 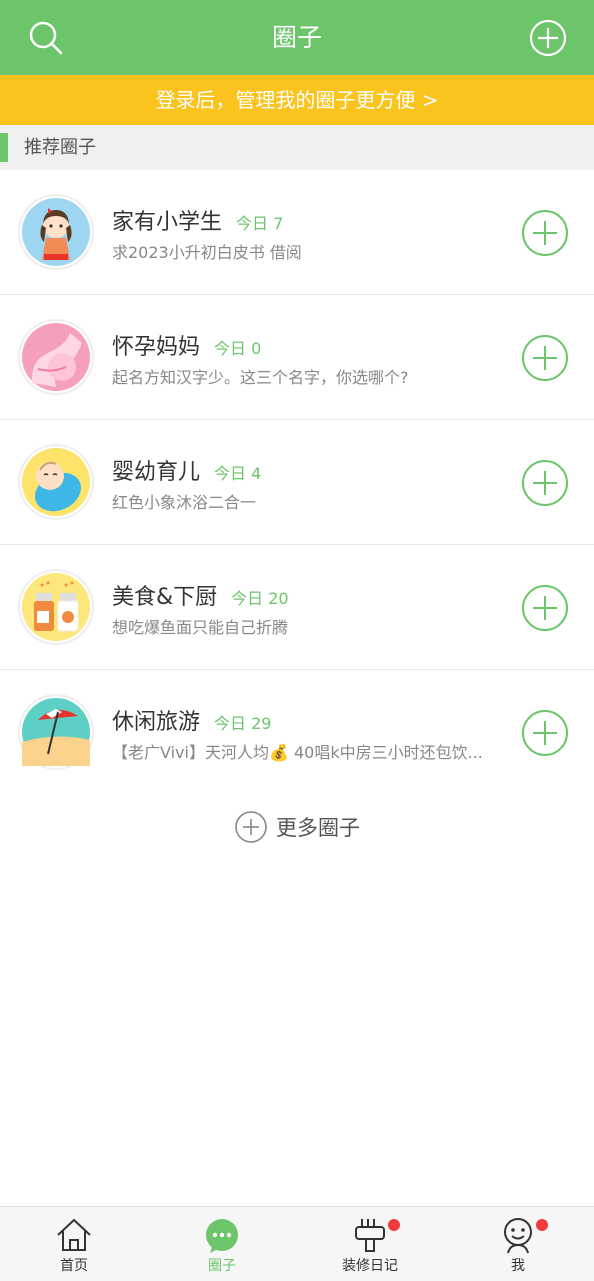 I want to click on section-title: 推荐圈子, so click(x=60, y=147).